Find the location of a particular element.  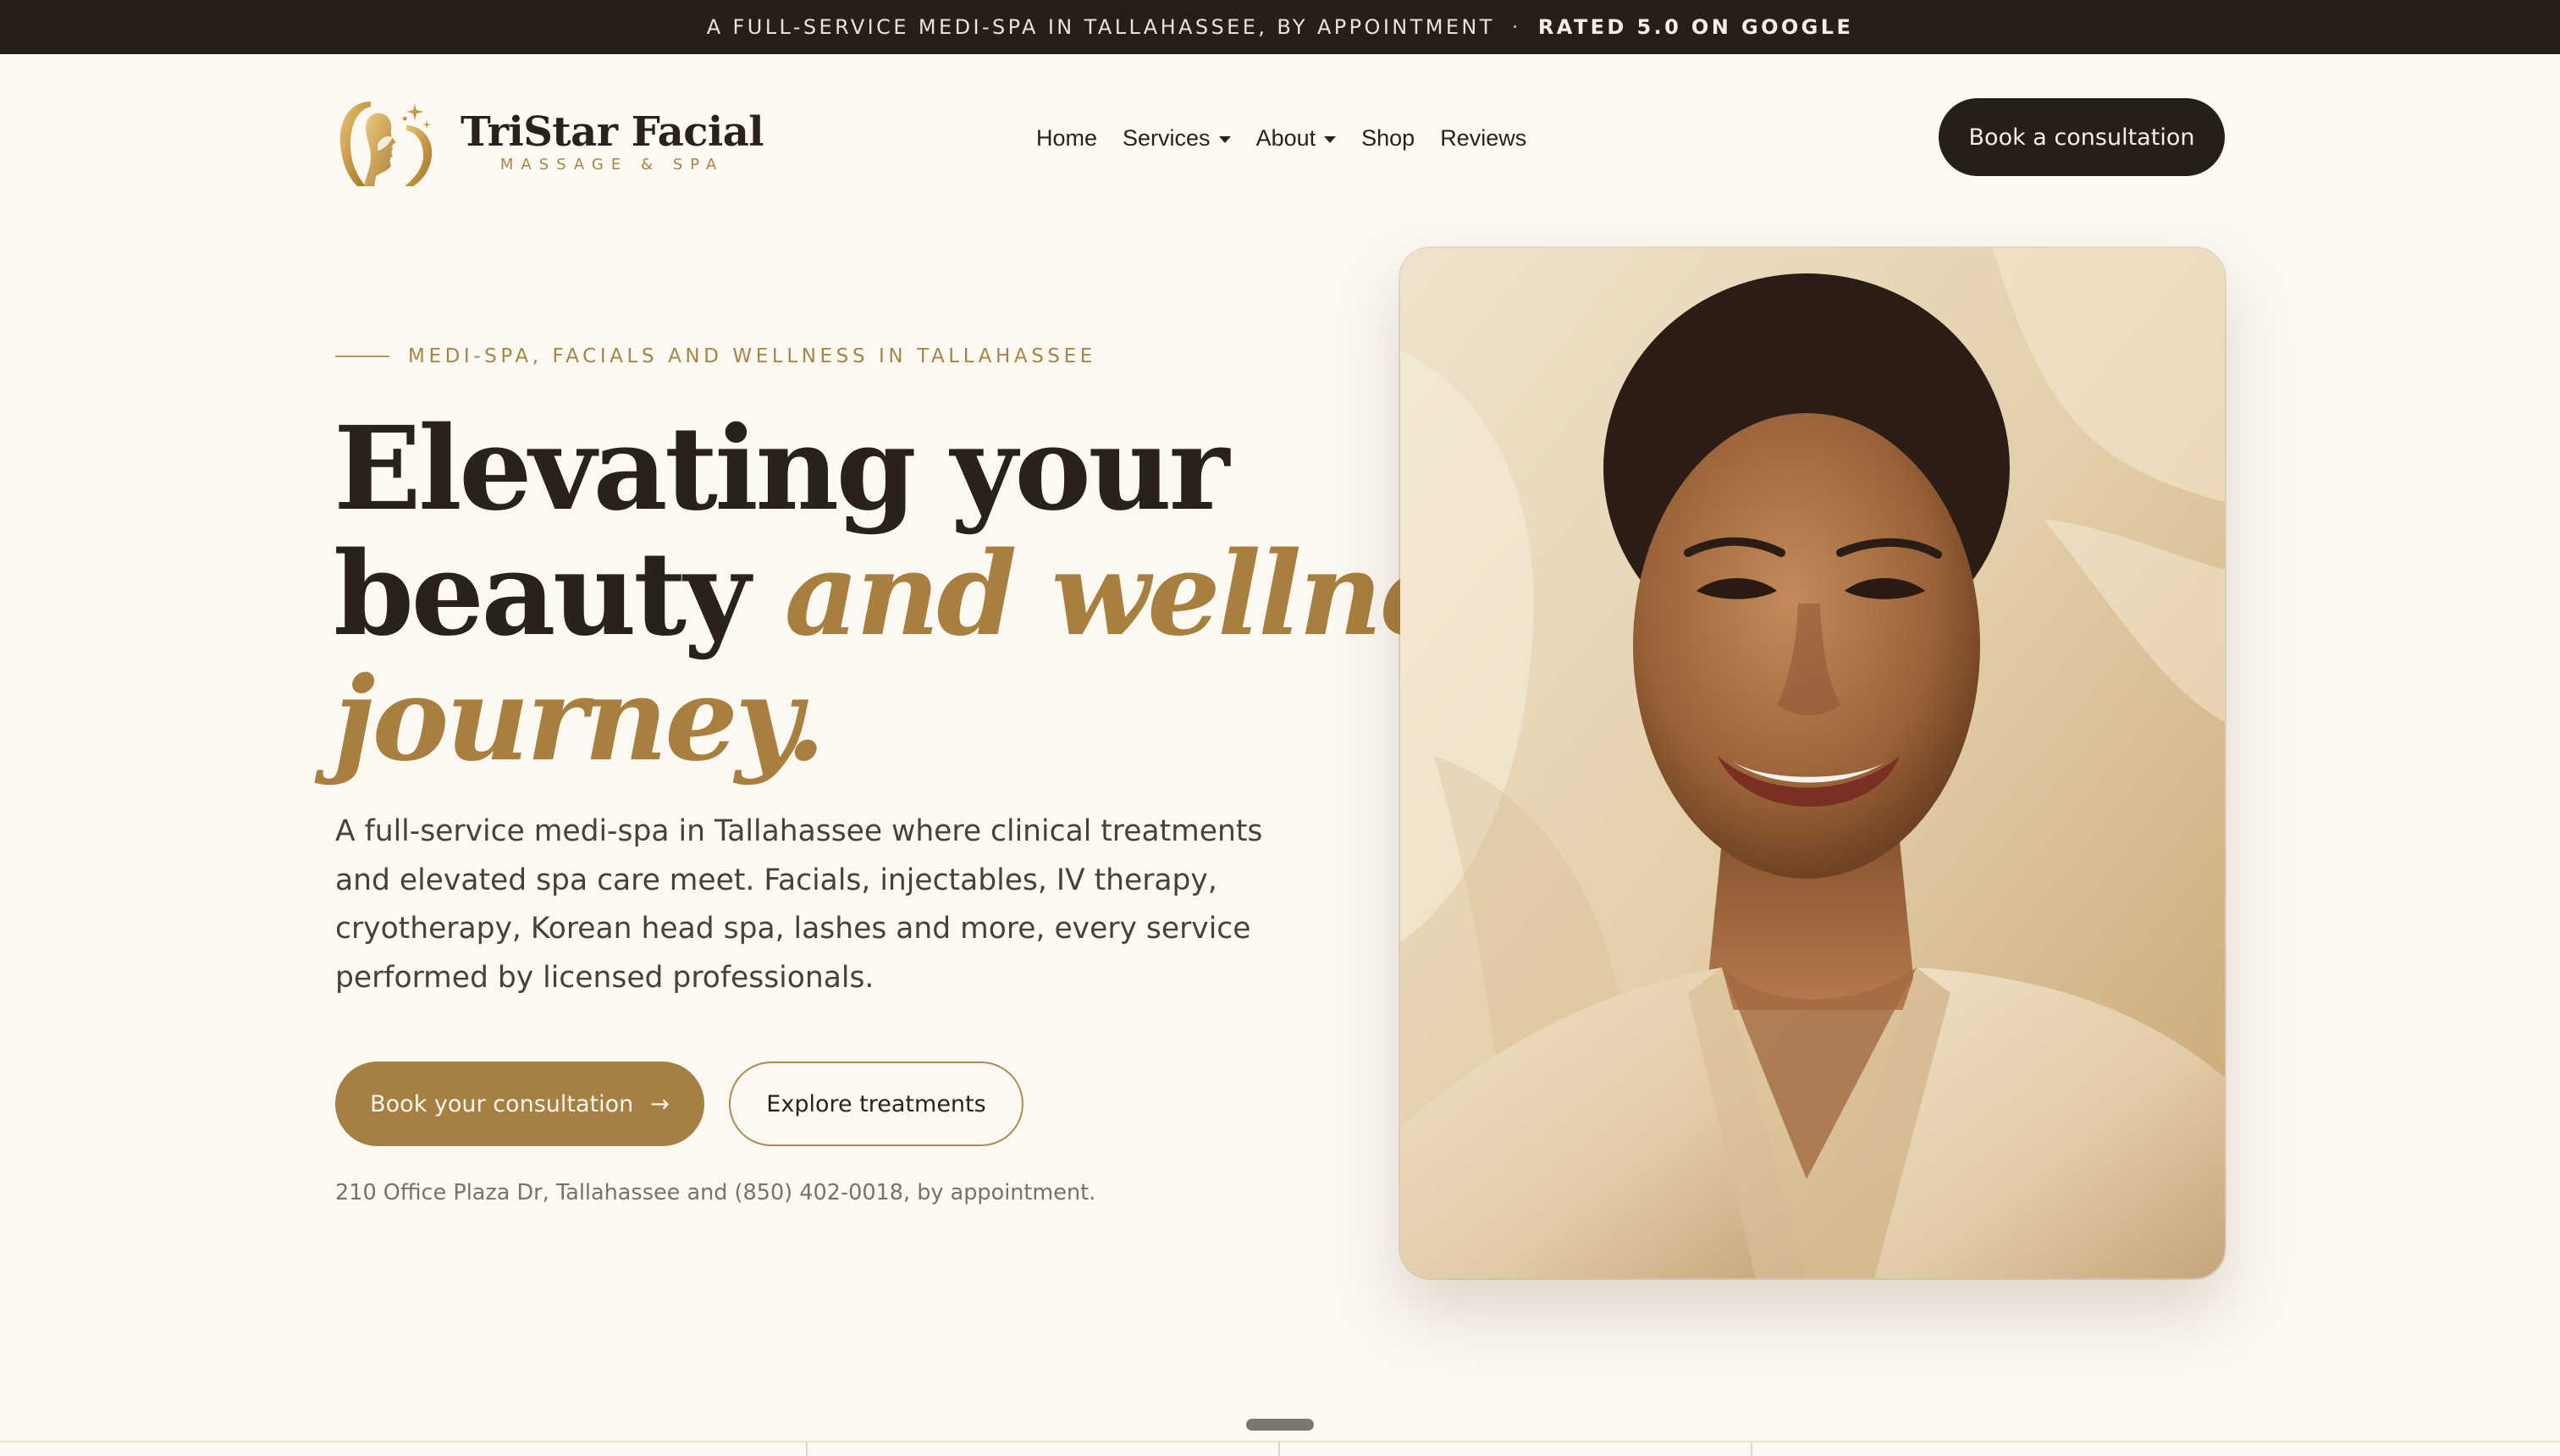

nav-item-services: Services is located at coordinates (1177, 138).